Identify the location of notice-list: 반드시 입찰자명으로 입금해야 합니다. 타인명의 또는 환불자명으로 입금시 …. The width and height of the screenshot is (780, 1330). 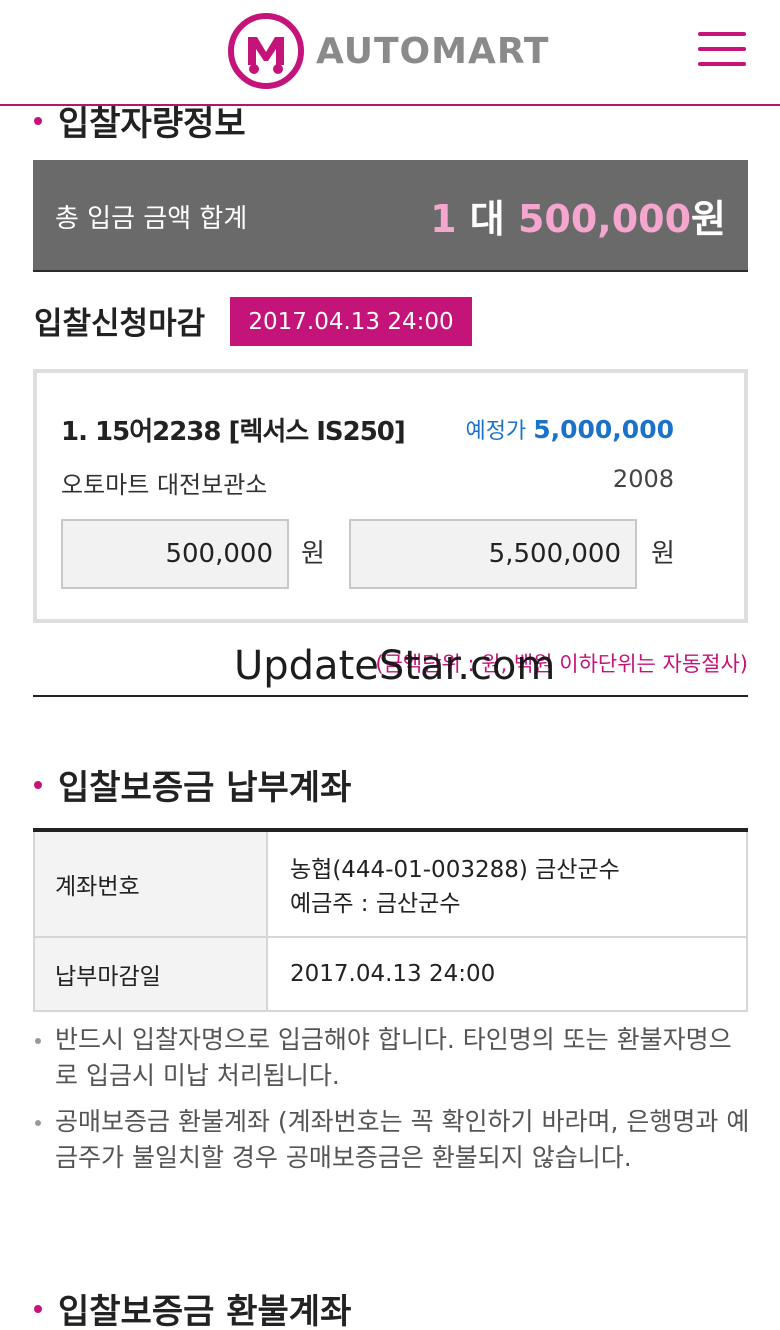
(393, 1104).